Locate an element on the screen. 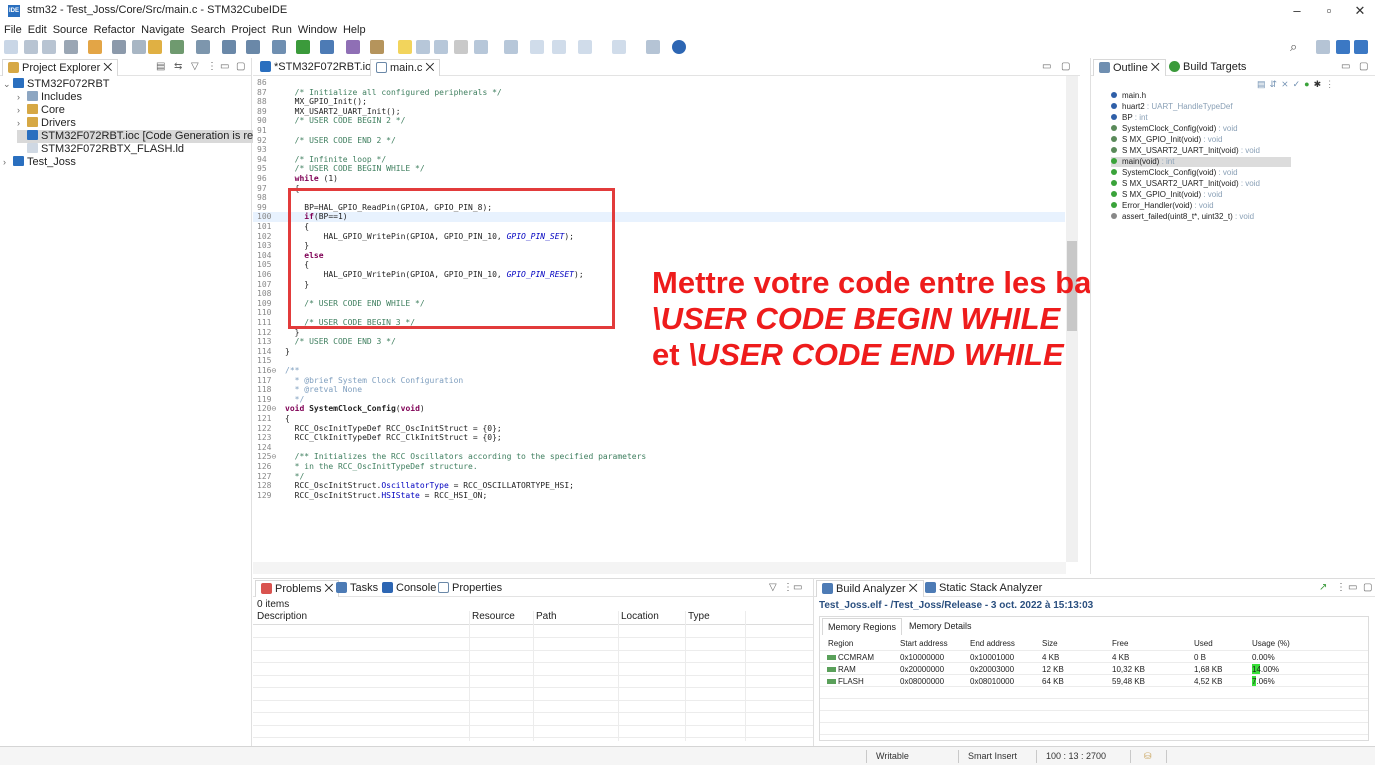  outline-item: main(void) : int is located at coordinates (1201, 162).